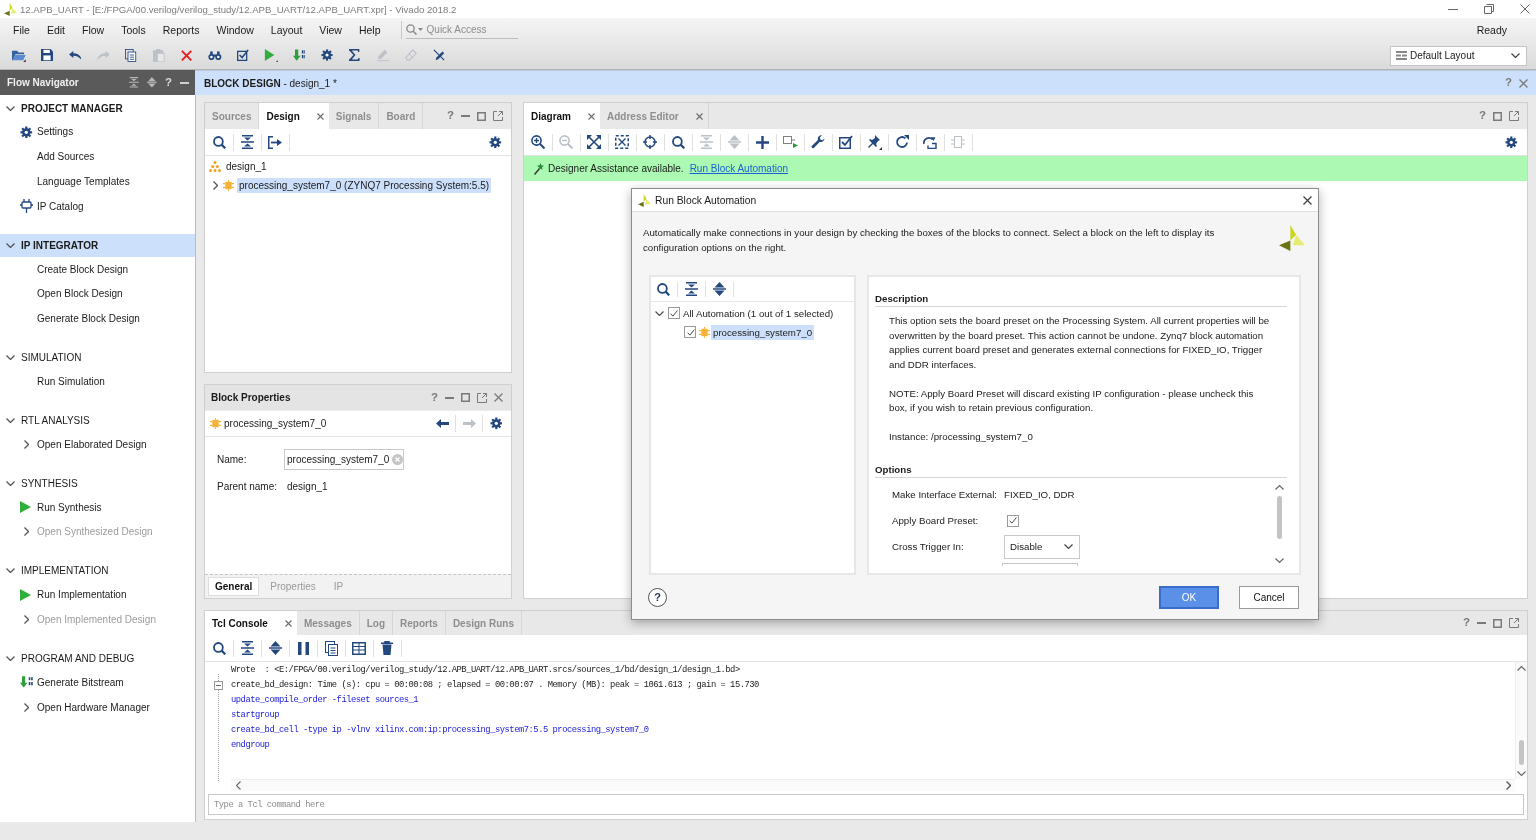 The height and width of the screenshot is (840, 1536). Describe the element at coordinates (93, 30) in the screenshot. I see `menu-item: Flow` at that location.